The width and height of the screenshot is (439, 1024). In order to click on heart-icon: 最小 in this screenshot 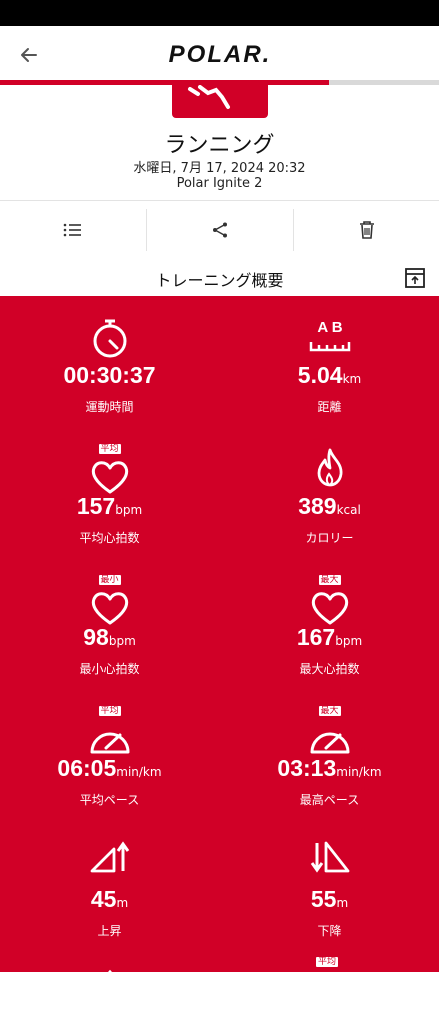, I will do `click(109, 600)`.